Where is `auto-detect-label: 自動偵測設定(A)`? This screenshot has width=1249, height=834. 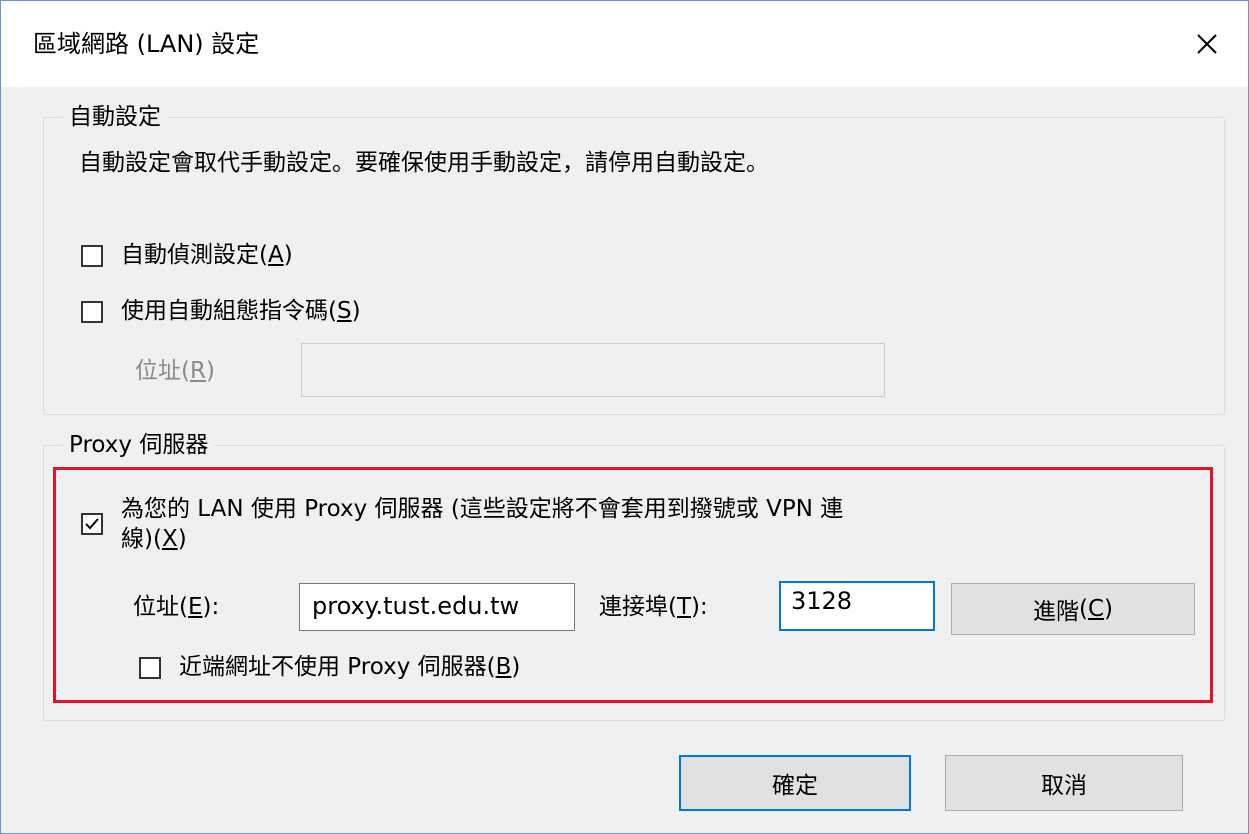 auto-detect-label: 自動偵測設定(A) is located at coordinates (207, 255).